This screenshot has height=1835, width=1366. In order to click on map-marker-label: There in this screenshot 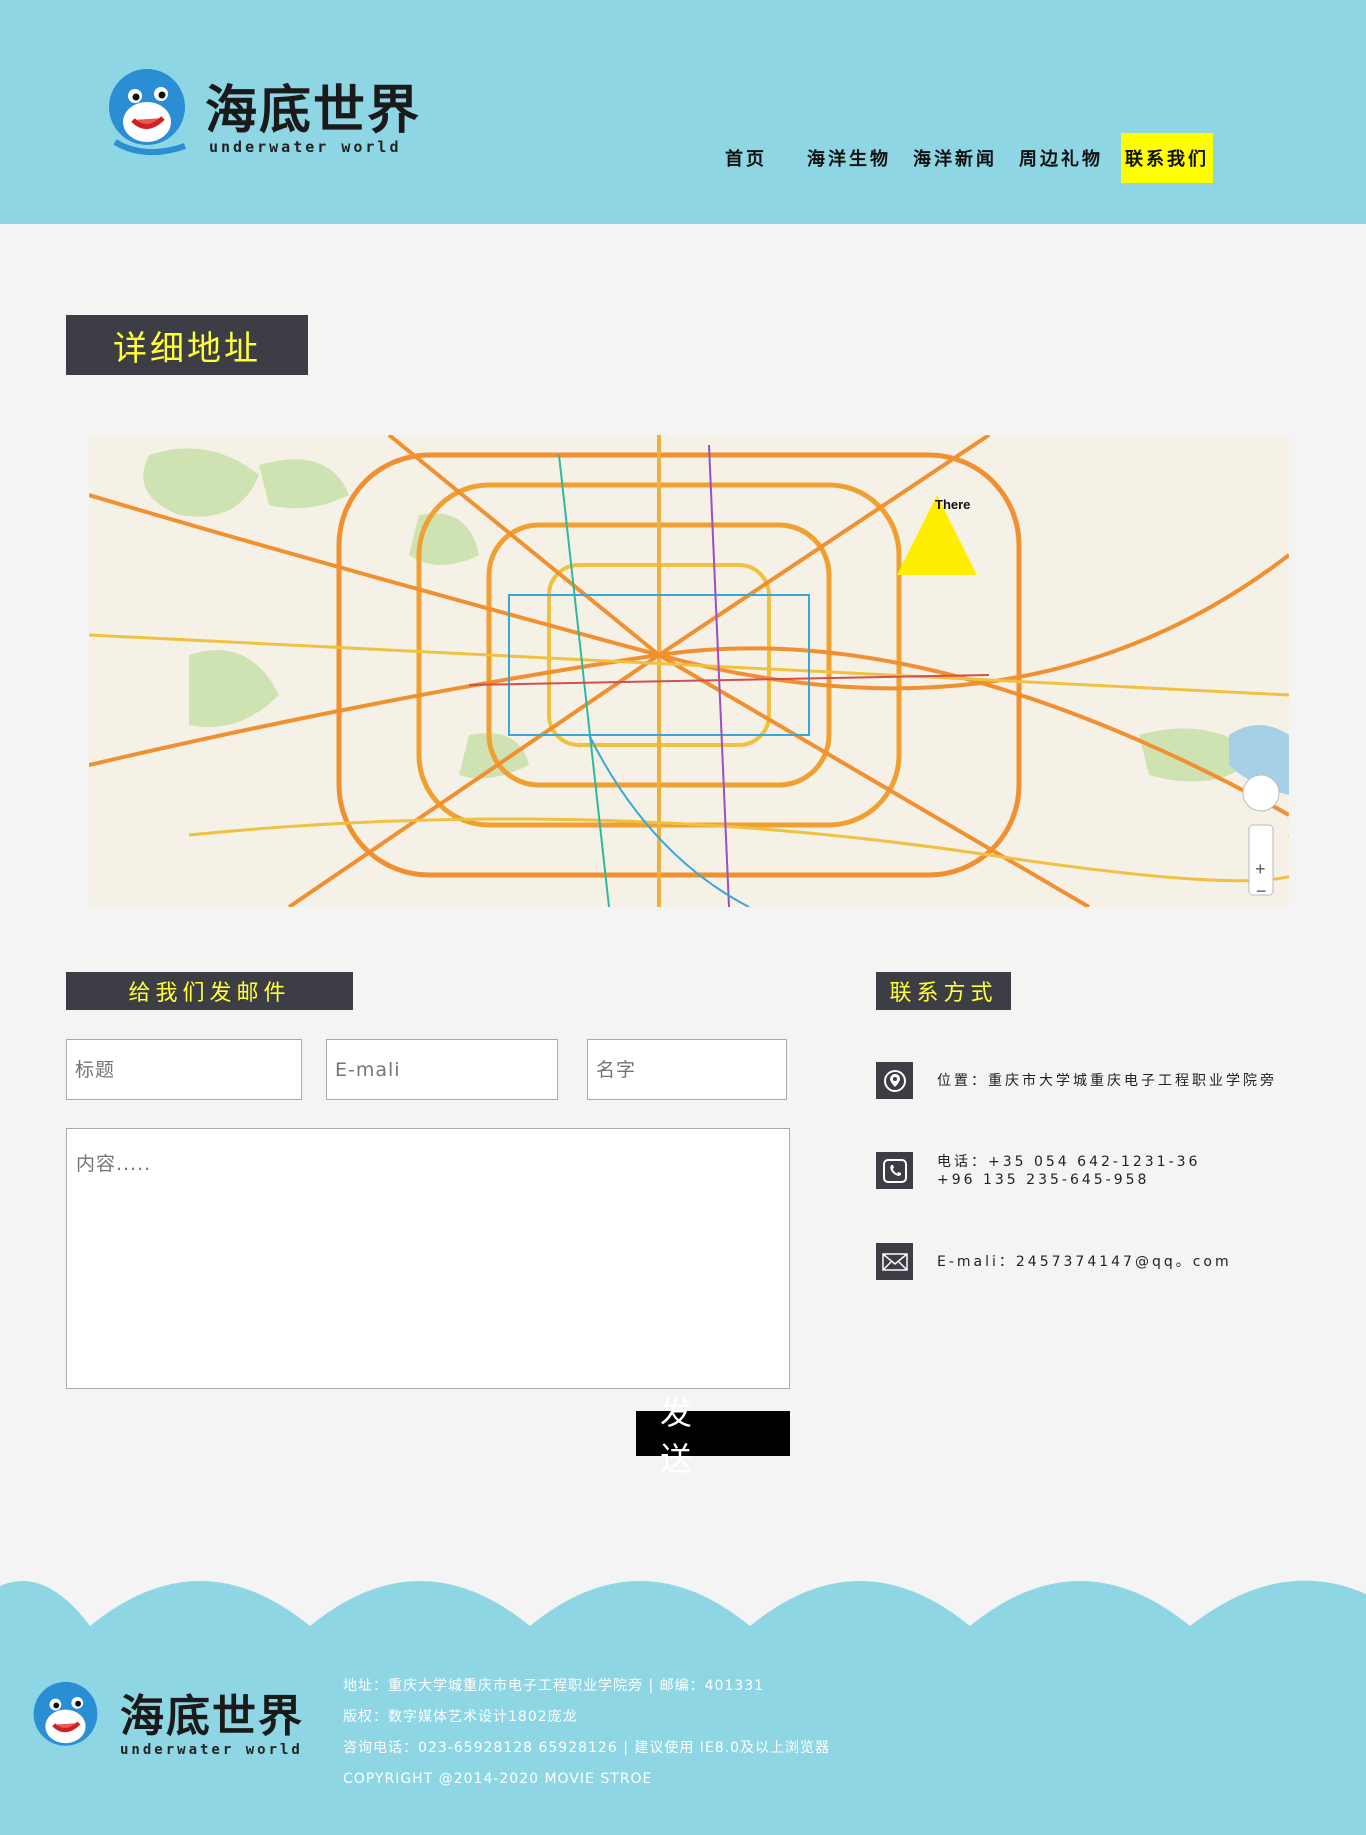, I will do `click(952, 504)`.